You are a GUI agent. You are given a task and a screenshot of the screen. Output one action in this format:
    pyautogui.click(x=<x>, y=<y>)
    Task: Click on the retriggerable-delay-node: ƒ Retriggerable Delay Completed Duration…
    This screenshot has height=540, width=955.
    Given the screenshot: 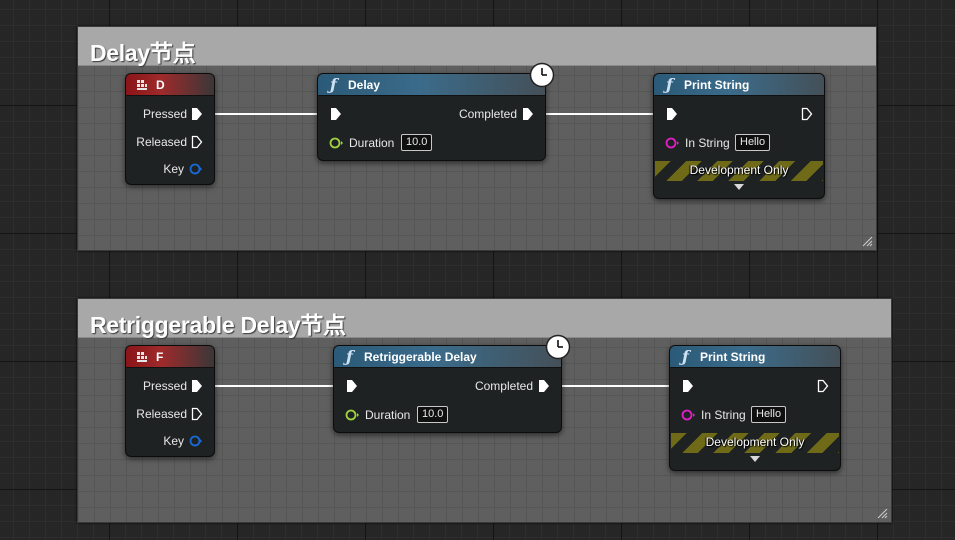 What is the action you would take?
    pyautogui.click(x=447, y=389)
    